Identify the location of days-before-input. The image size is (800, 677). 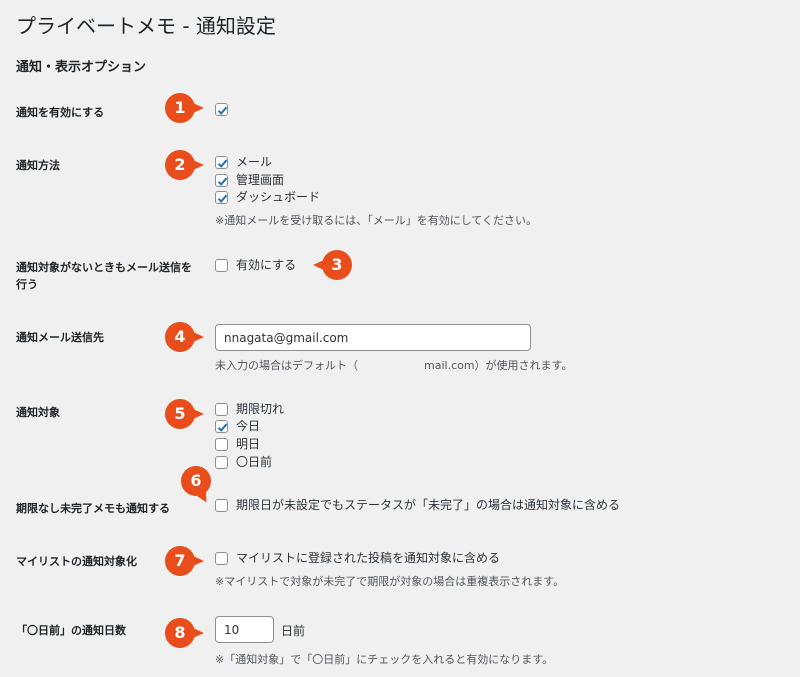
(244, 629).